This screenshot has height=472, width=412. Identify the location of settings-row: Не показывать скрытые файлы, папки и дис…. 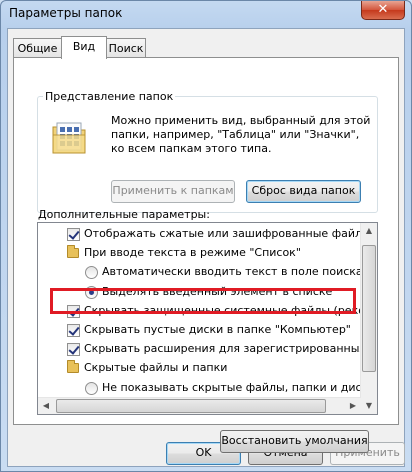
(203, 388).